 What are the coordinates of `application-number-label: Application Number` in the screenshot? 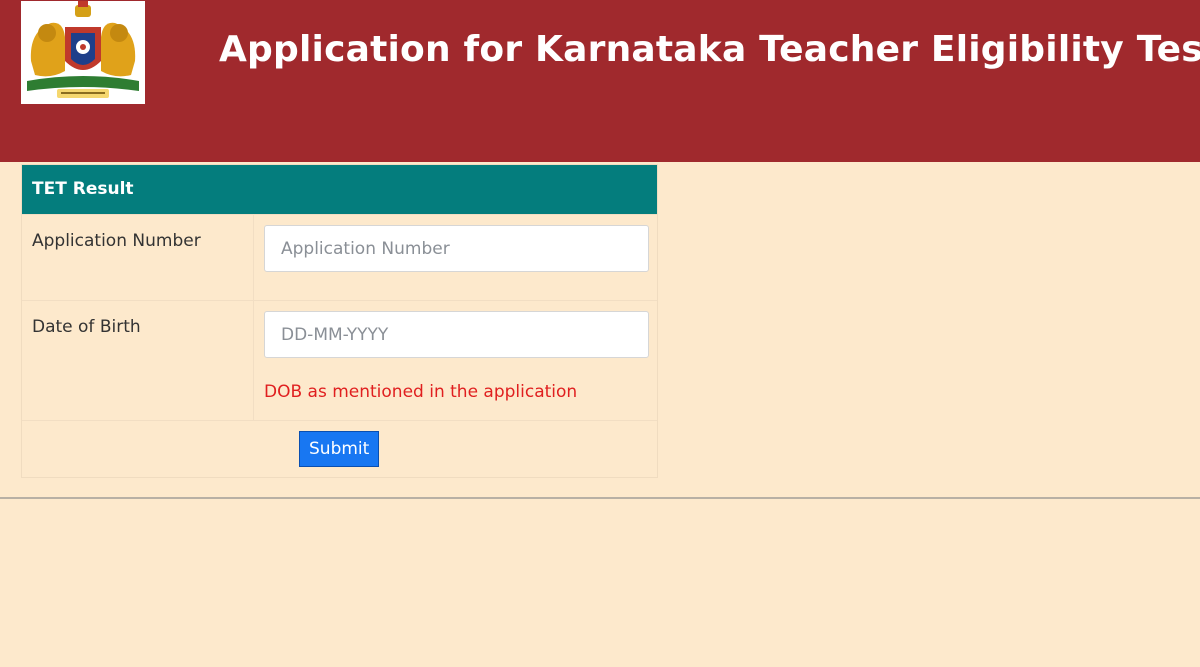 It's located at (138, 257).